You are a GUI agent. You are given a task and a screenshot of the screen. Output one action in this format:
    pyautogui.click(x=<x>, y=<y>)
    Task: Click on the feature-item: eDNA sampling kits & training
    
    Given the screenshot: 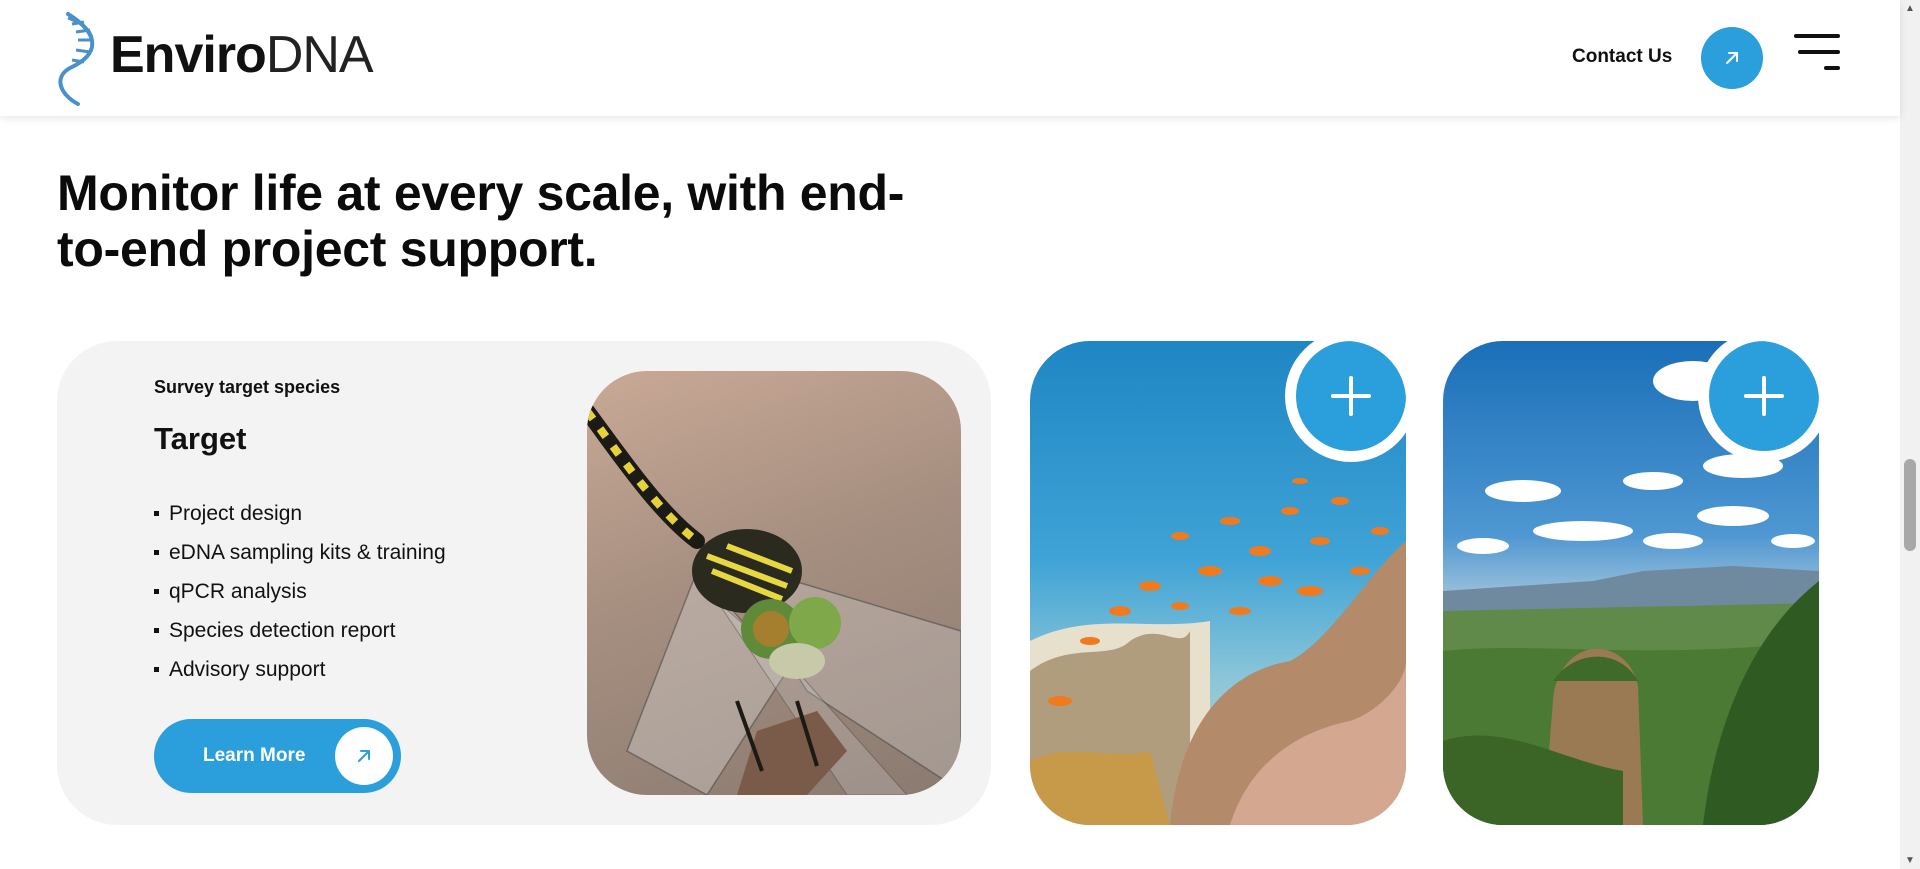 What is the action you would take?
    pyautogui.click(x=300, y=552)
    